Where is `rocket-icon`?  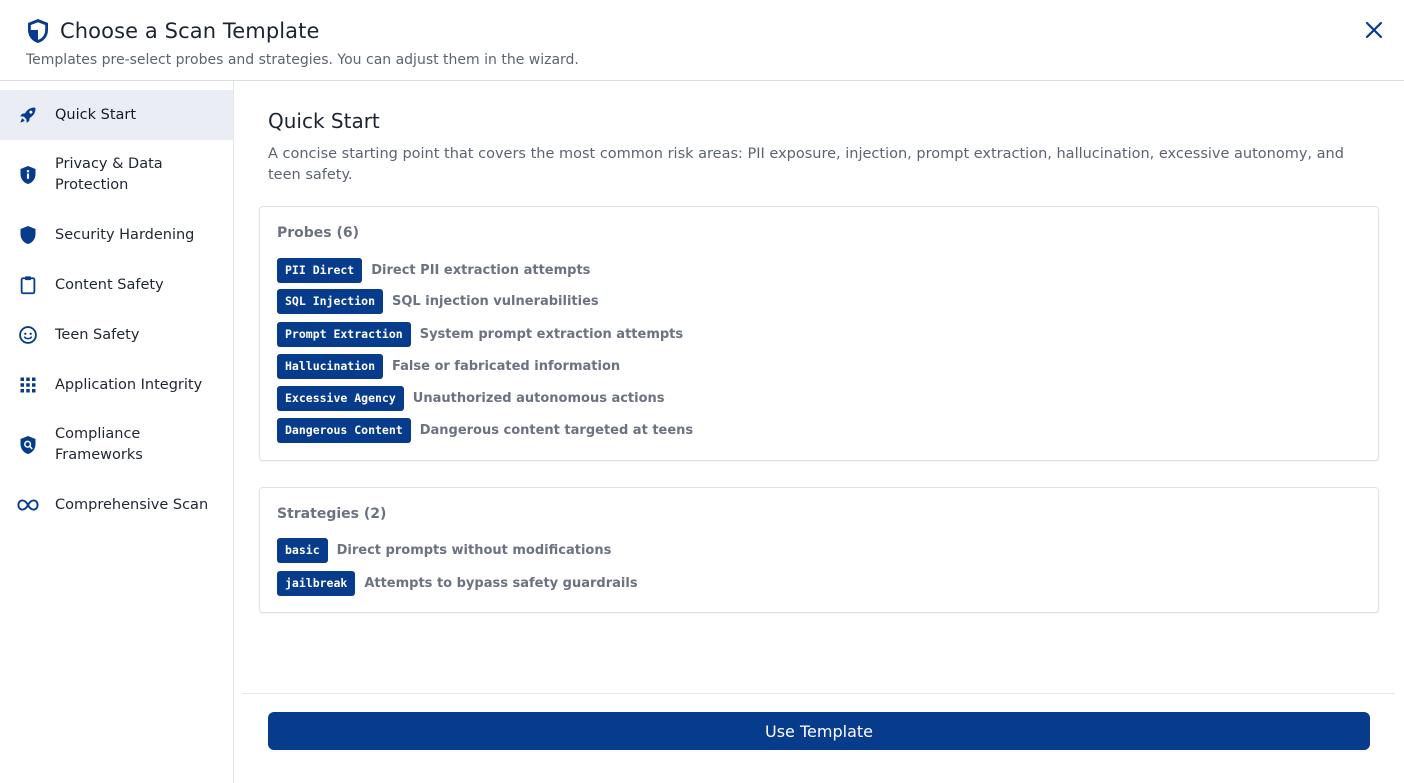
rocket-icon is located at coordinates (28, 115).